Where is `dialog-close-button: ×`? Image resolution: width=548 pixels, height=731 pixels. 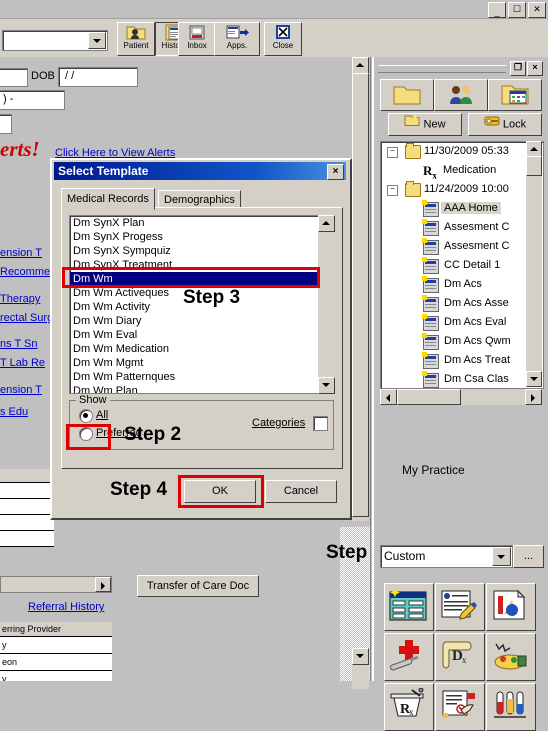
dialog-close-button: × is located at coordinates (335, 172).